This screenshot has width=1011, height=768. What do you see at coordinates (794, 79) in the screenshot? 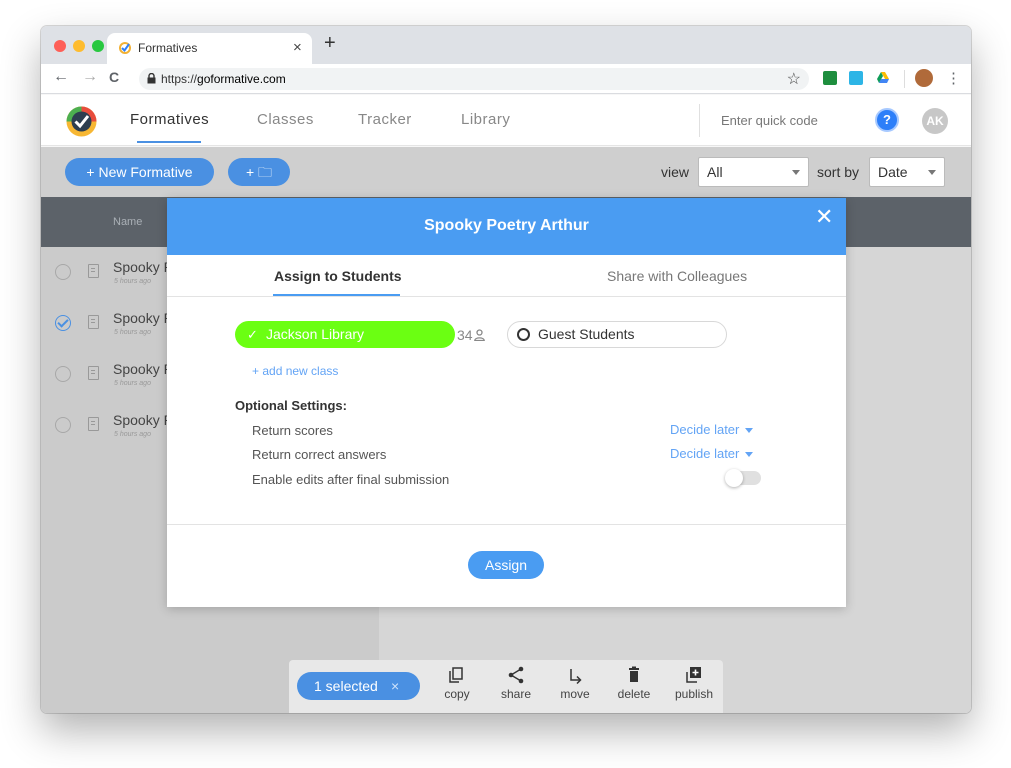
I see `bookmark-star-icon: ☆` at bounding box center [794, 79].